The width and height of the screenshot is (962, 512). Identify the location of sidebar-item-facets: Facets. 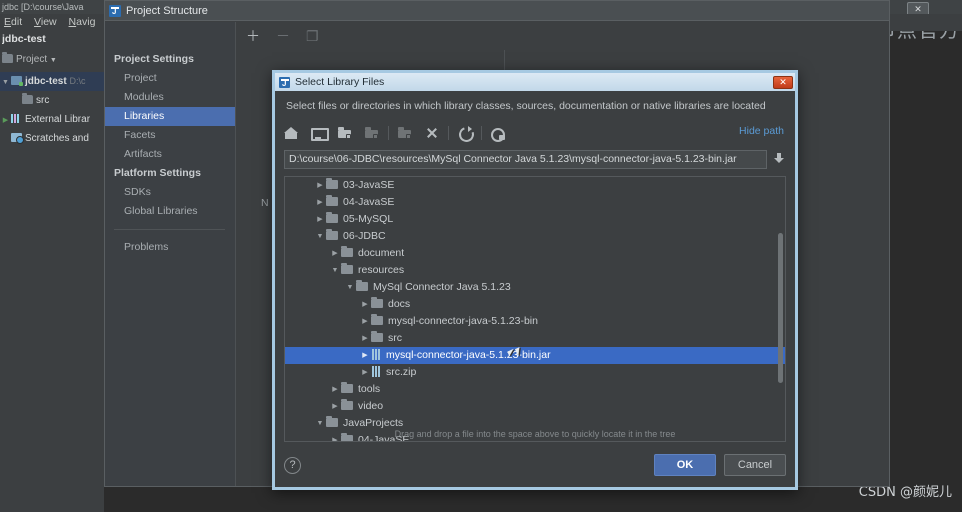
(170, 135).